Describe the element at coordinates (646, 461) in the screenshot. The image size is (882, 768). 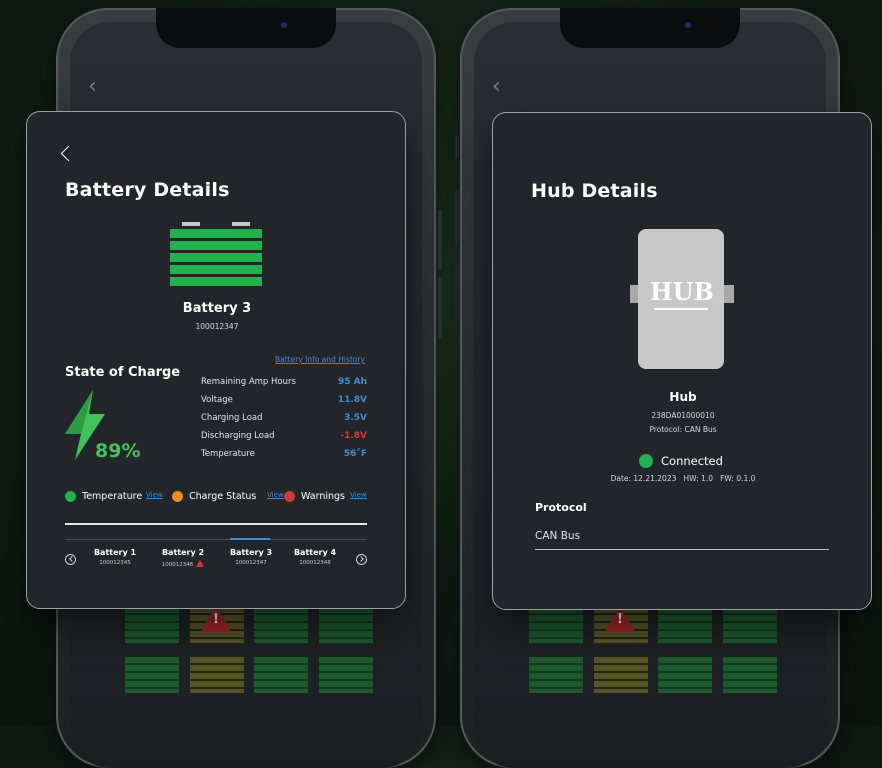
I see `connected-status-dot` at that location.